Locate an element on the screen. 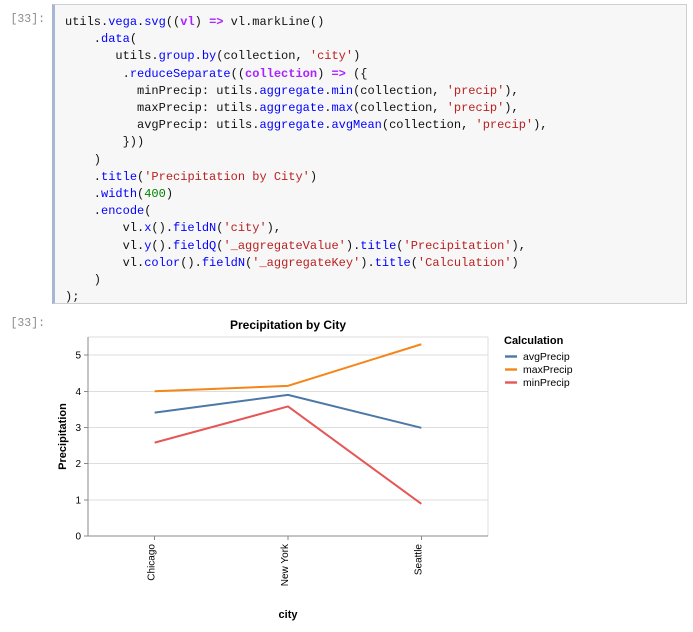 The image size is (693, 632). x-tick-label: Seattle is located at coordinates (418, 560).